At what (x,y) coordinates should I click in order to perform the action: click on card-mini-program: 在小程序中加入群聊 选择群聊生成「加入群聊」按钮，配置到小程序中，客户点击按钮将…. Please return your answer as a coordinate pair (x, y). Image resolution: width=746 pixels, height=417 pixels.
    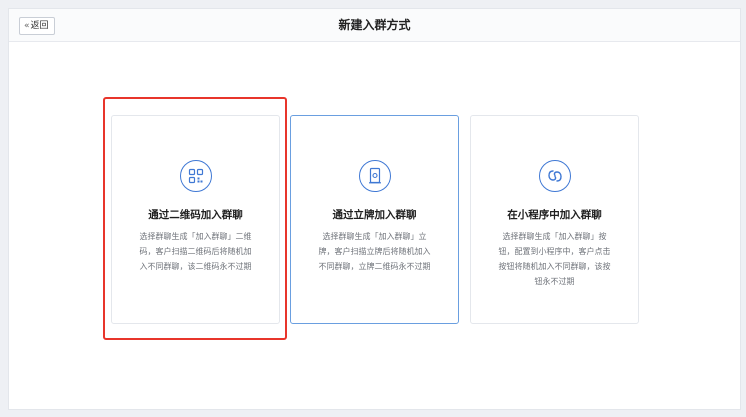
    Looking at the image, I should click on (554, 219).